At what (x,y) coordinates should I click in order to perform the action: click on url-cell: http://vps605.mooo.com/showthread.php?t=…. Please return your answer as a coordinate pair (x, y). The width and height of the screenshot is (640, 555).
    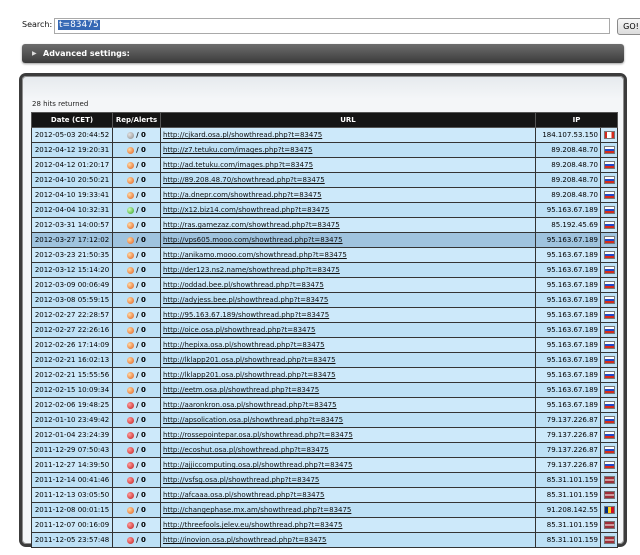
    Looking at the image, I should click on (348, 240).